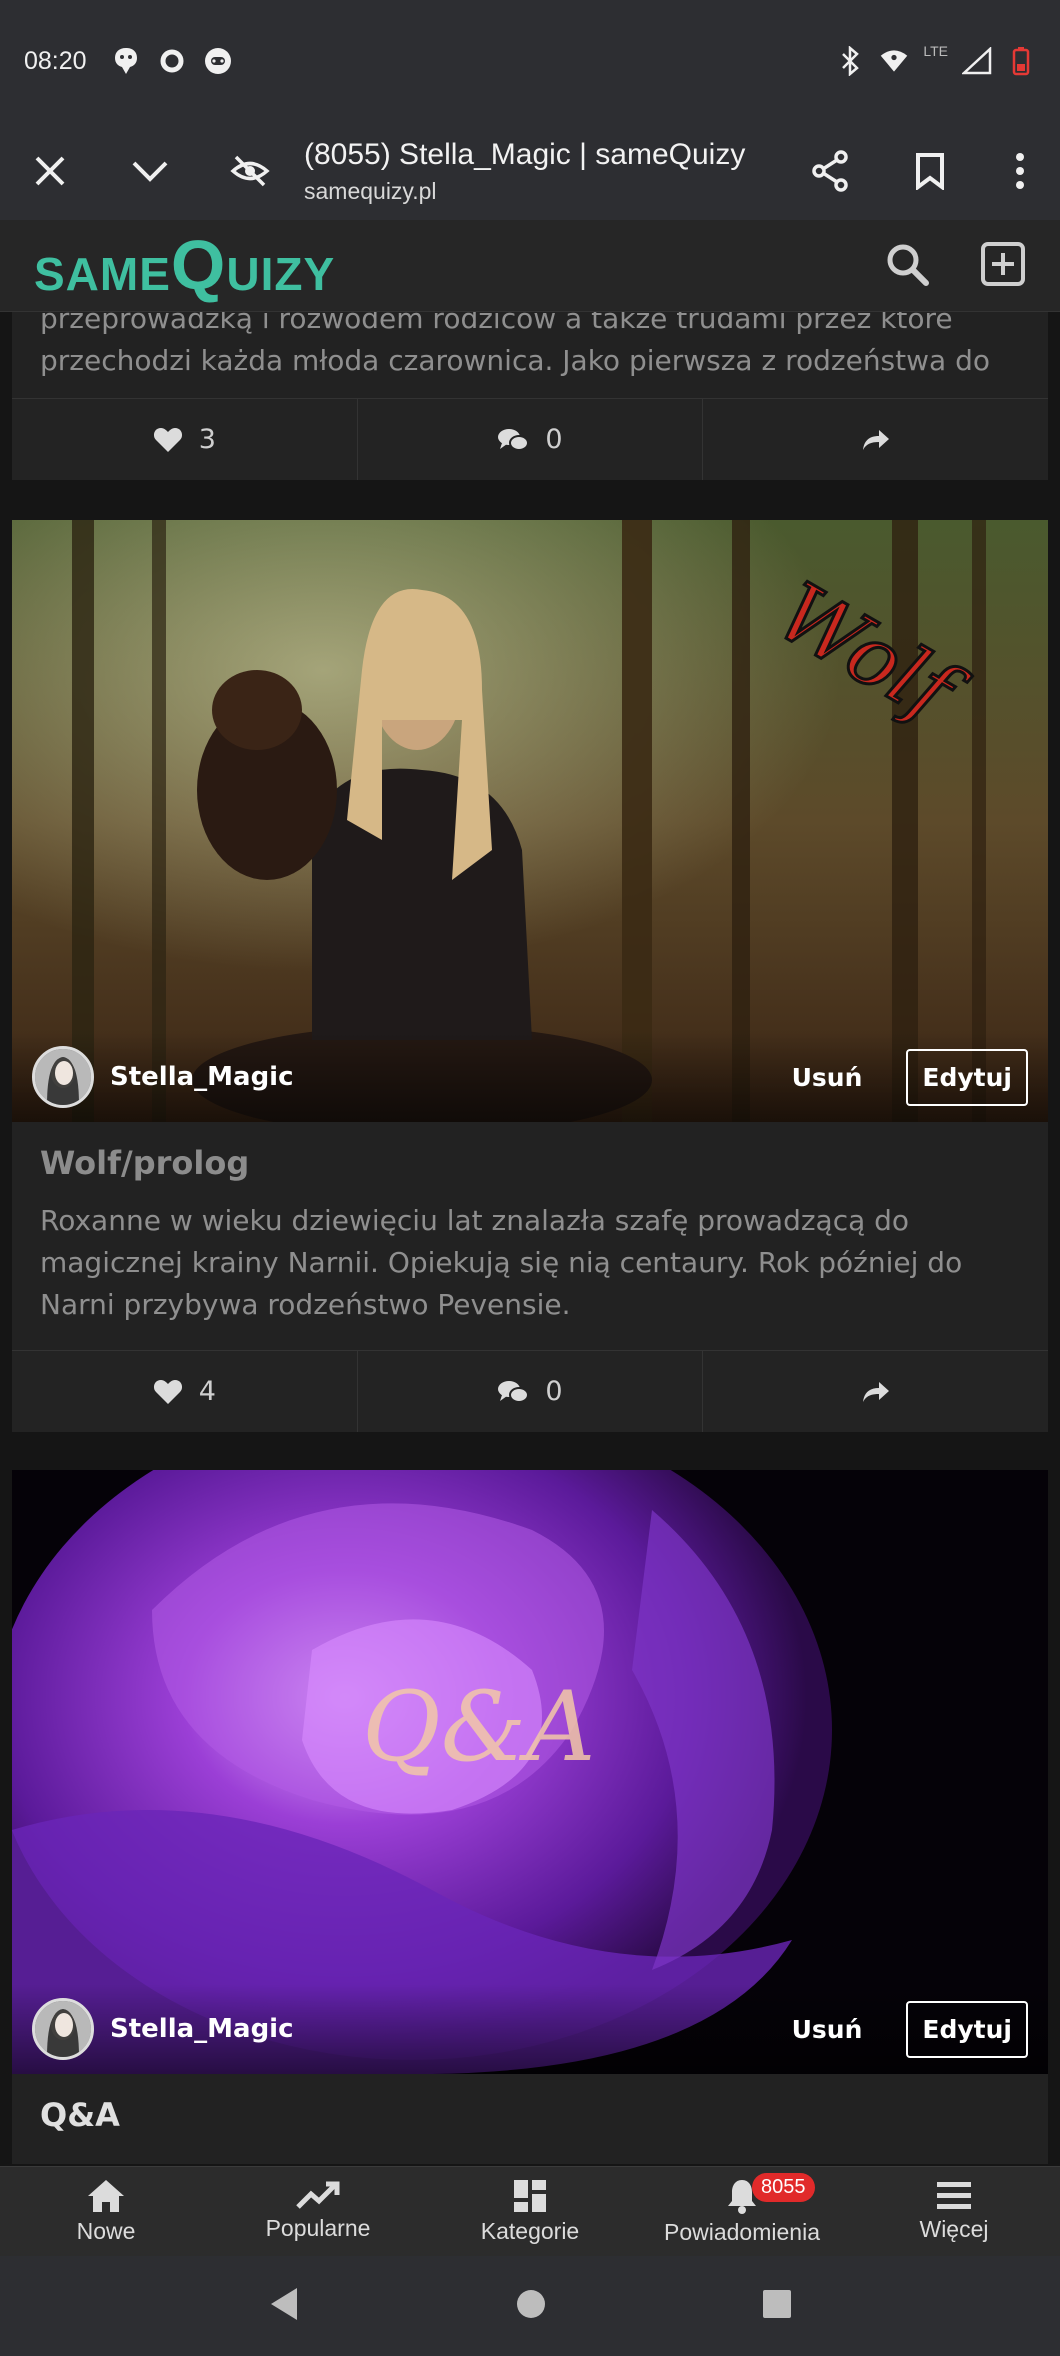  I want to click on battery-icon, so click(1021, 61).